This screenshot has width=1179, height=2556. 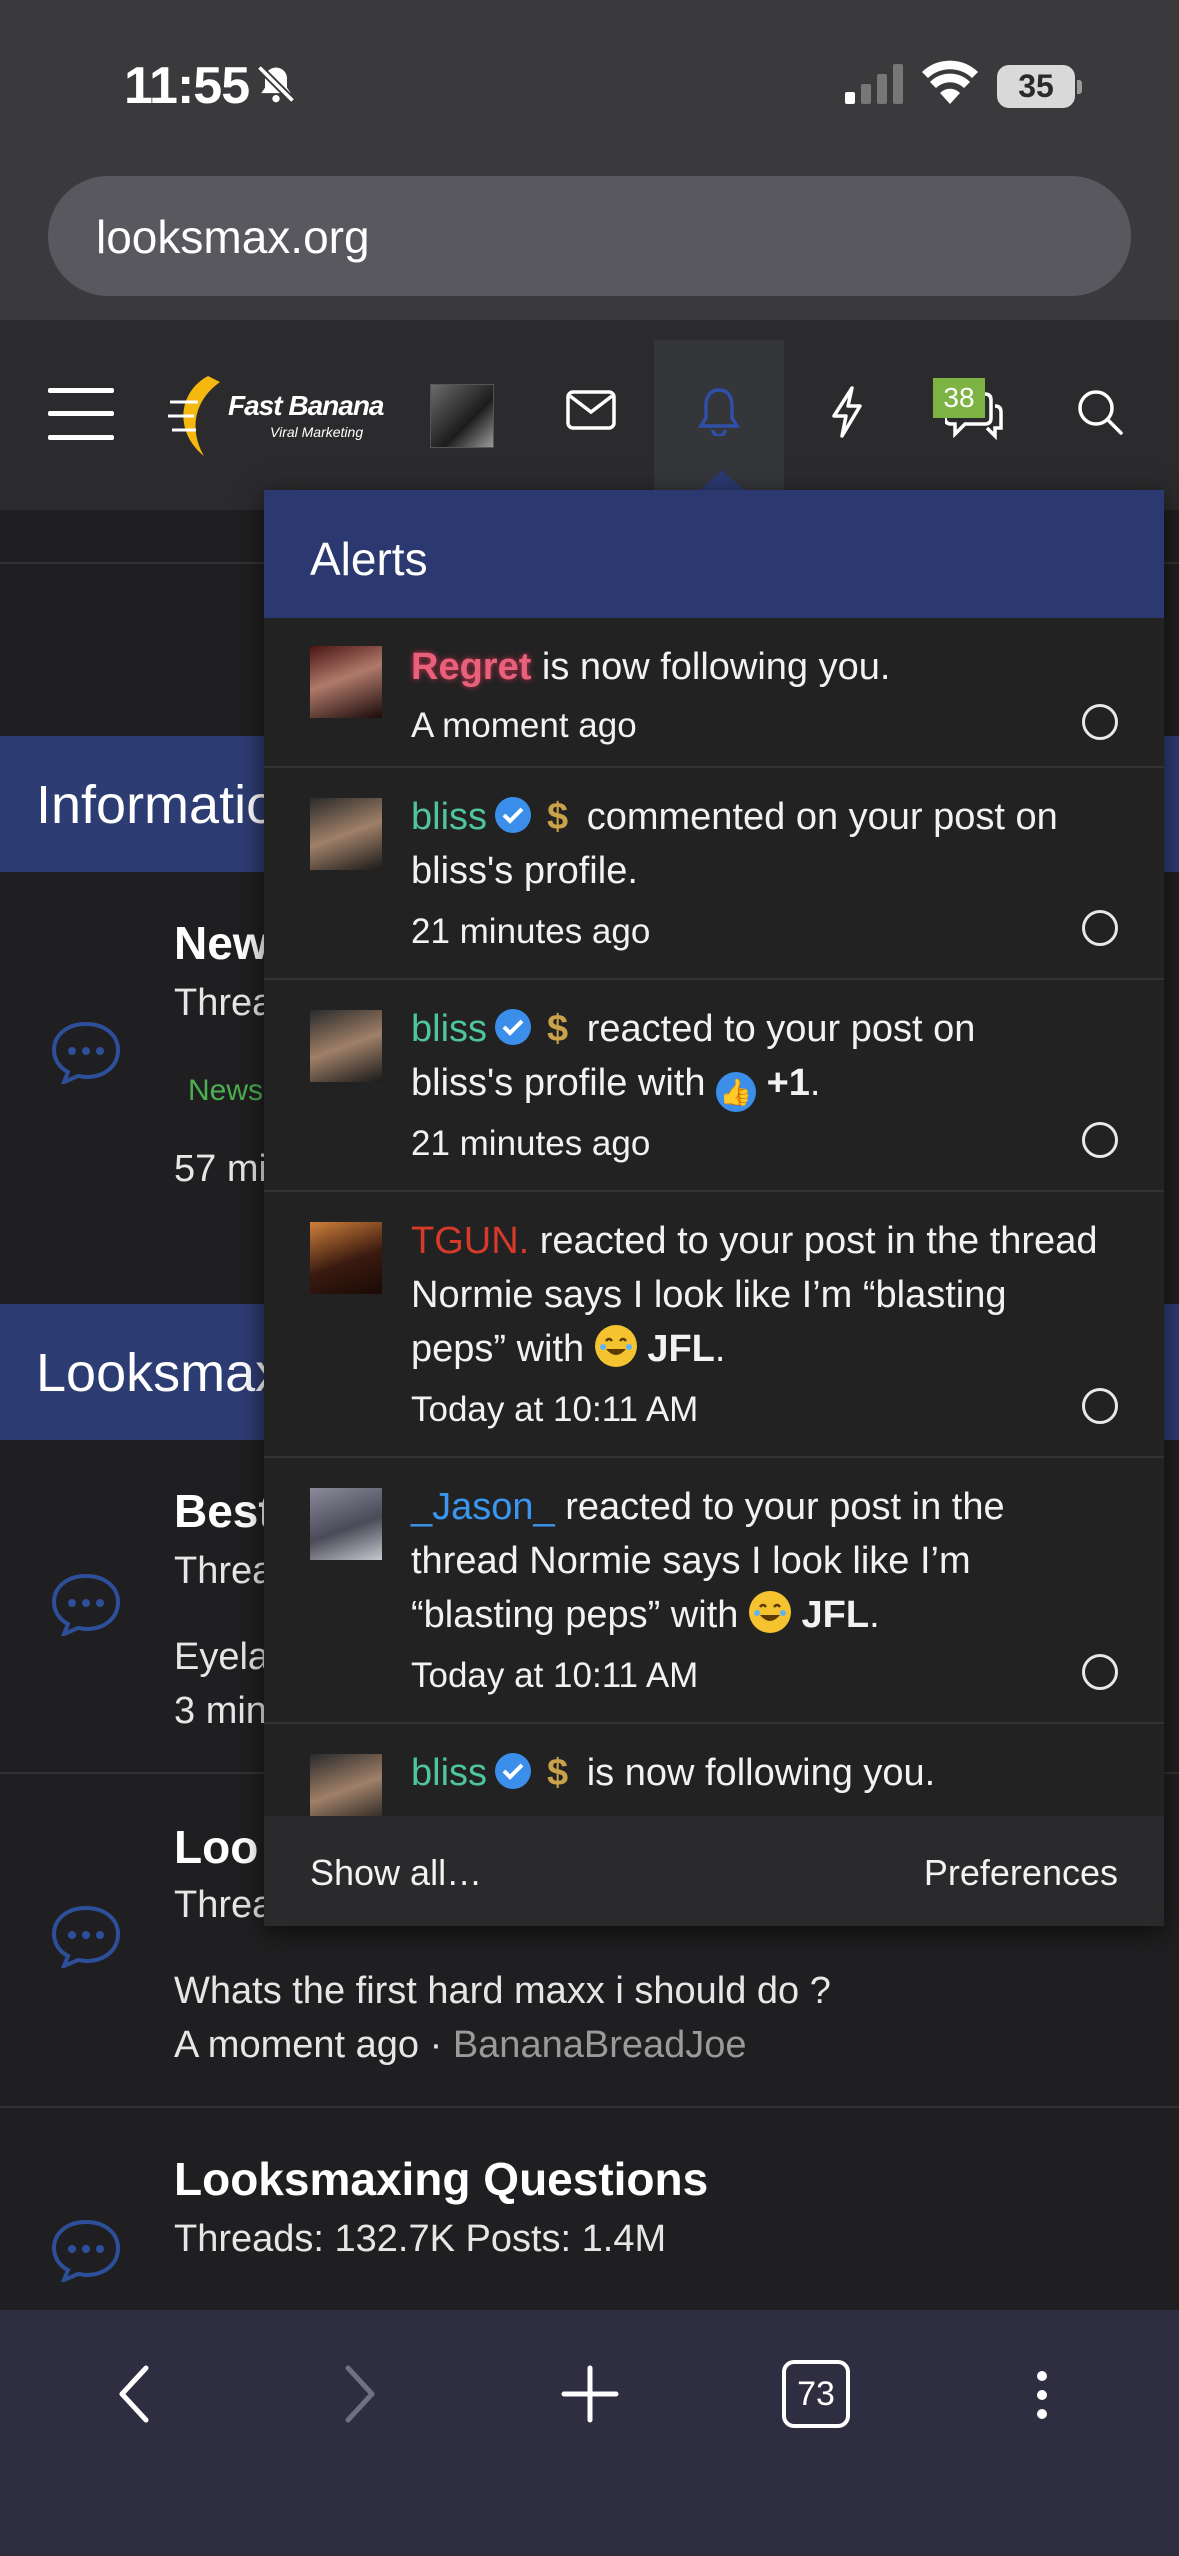 I want to click on node-title: New, so click(x=221, y=943).